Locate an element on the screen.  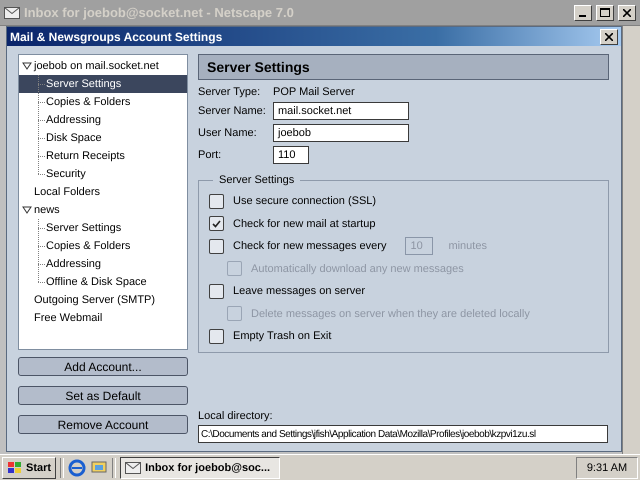
checkbox-label: Check for new mail at startup is located at coordinates (304, 224).